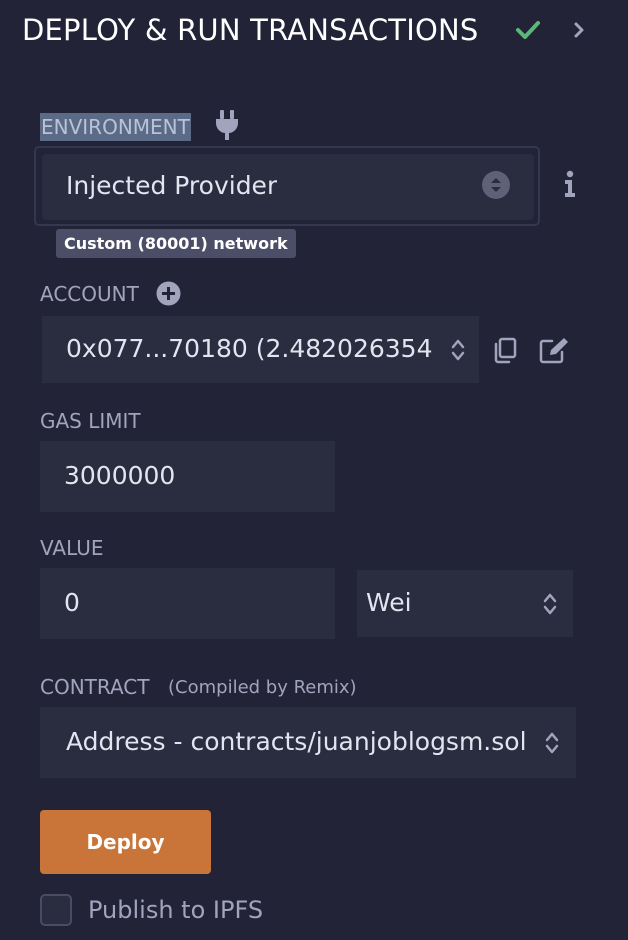 The image size is (628, 940). What do you see at coordinates (72, 548) in the screenshot?
I see `value-label: VALUE` at bounding box center [72, 548].